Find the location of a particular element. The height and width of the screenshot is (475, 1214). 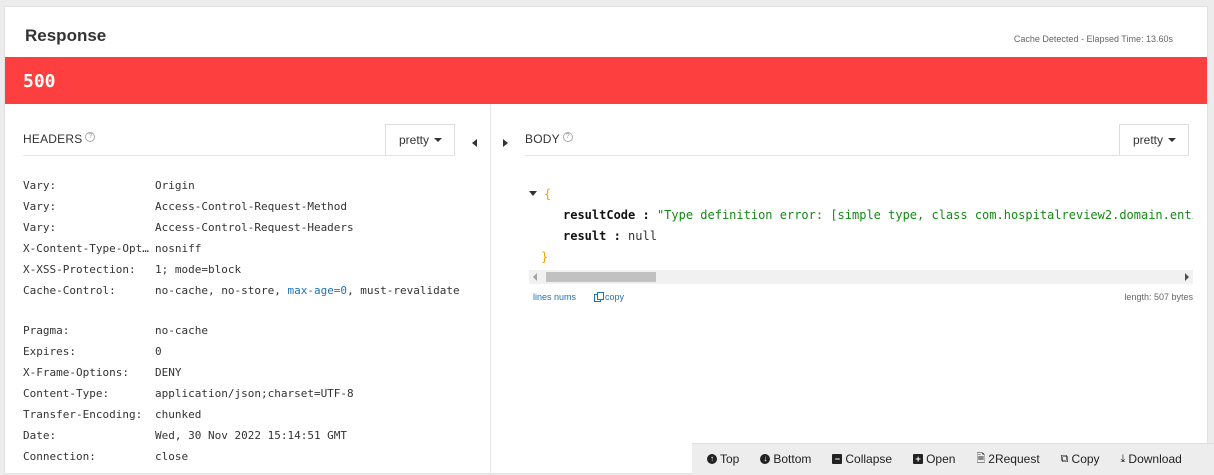

collapse-button-label: Collapse is located at coordinates (869, 459).